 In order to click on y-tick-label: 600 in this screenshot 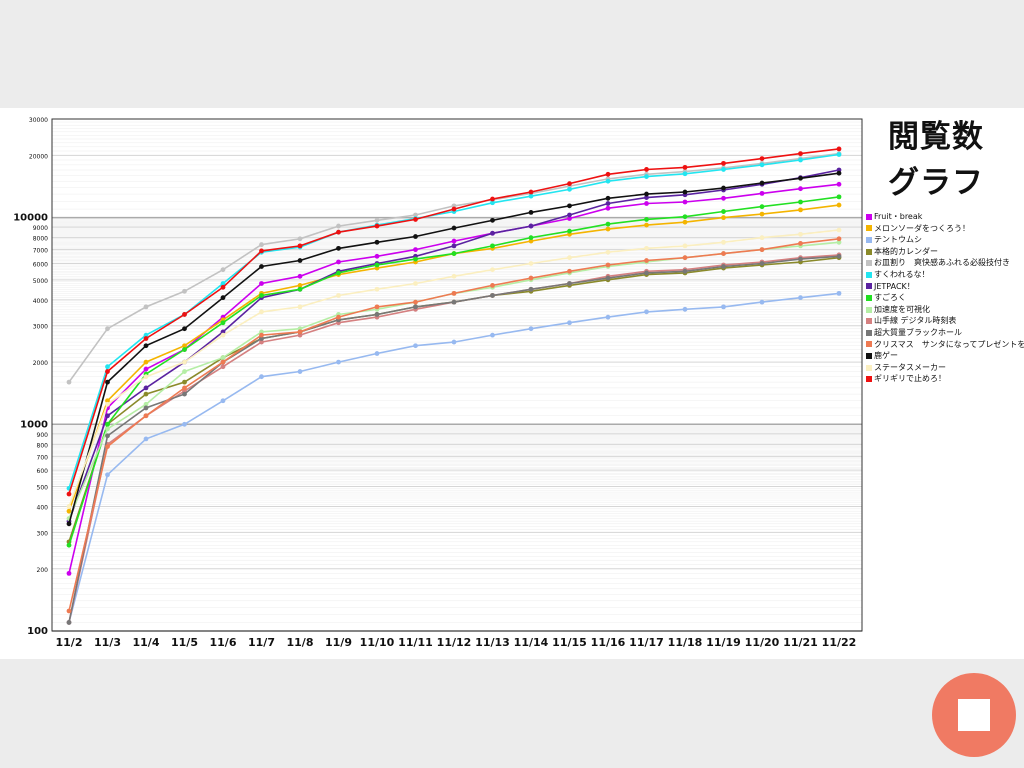, I will do `click(43, 471)`.